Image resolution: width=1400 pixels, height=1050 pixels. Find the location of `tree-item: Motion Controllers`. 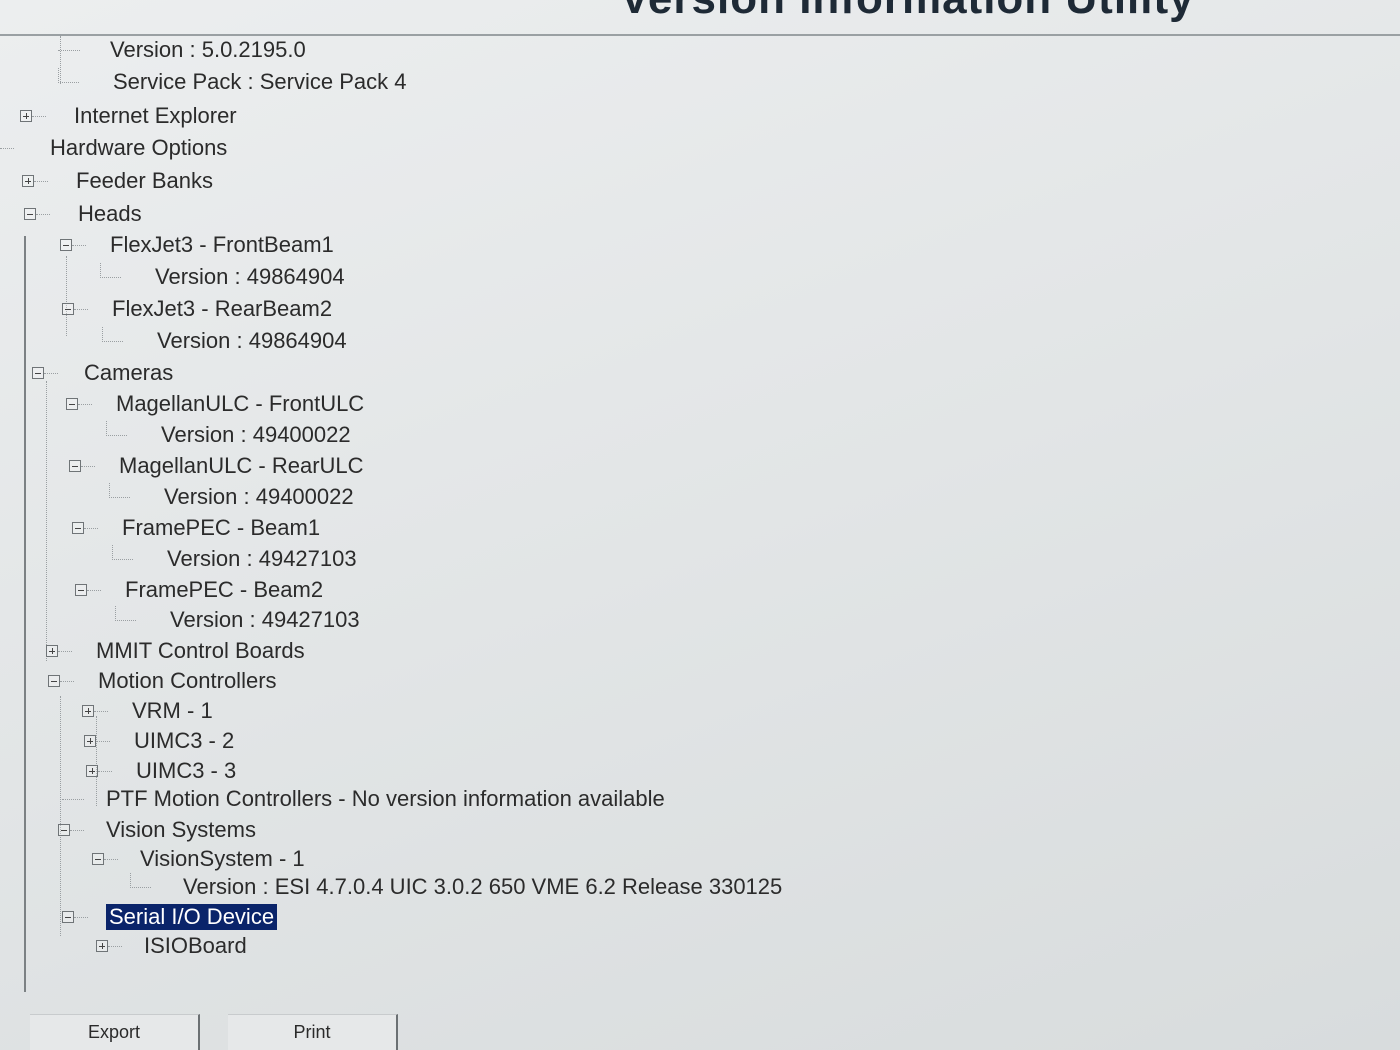

tree-item: Motion Controllers is located at coordinates (162, 681).